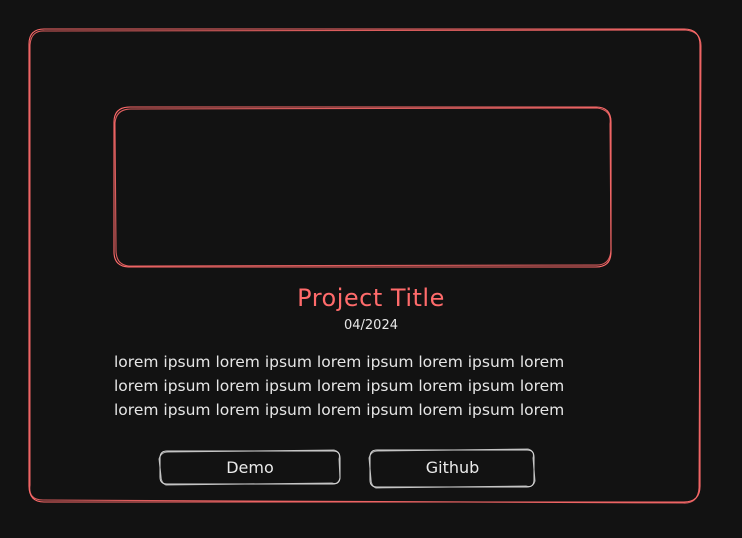 This screenshot has height=538, width=742. I want to click on github-button: Github, so click(452, 467).